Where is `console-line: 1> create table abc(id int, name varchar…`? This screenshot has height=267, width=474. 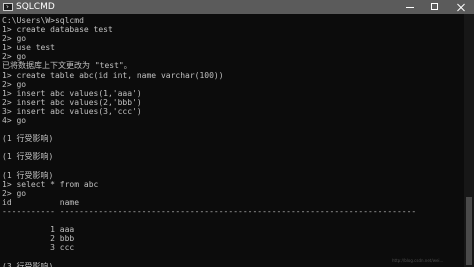 console-line: 1> create table abc(id int, name varchar… is located at coordinates (113, 75).